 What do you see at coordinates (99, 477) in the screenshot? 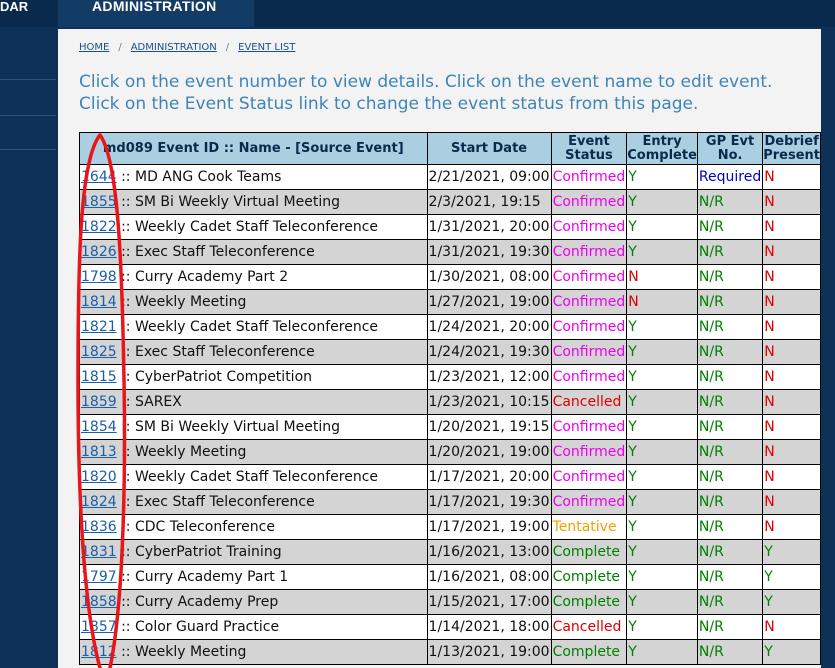
I see `event-number-link: 1820` at bounding box center [99, 477].